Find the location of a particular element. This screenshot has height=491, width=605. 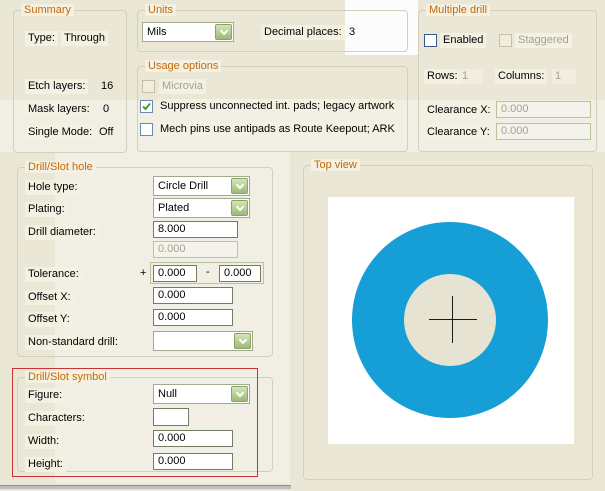

figure-dropdown-button is located at coordinates (239, 394).